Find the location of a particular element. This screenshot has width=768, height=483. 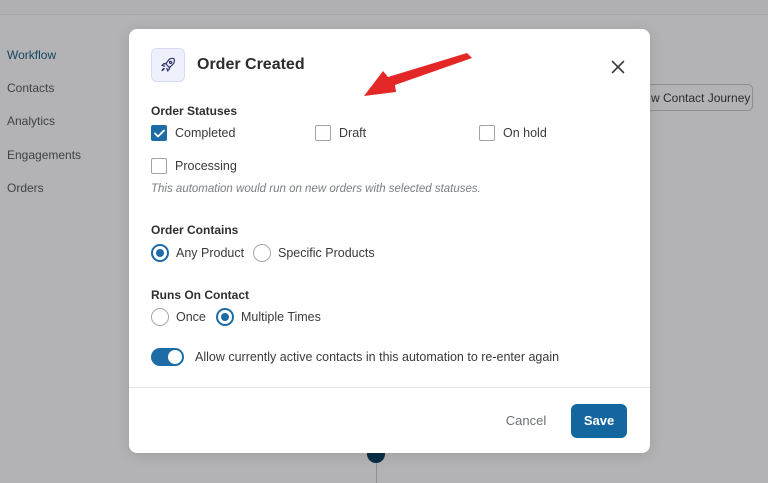

status-on-hold-checkbox: On hold is located at coordinates (513, 133).